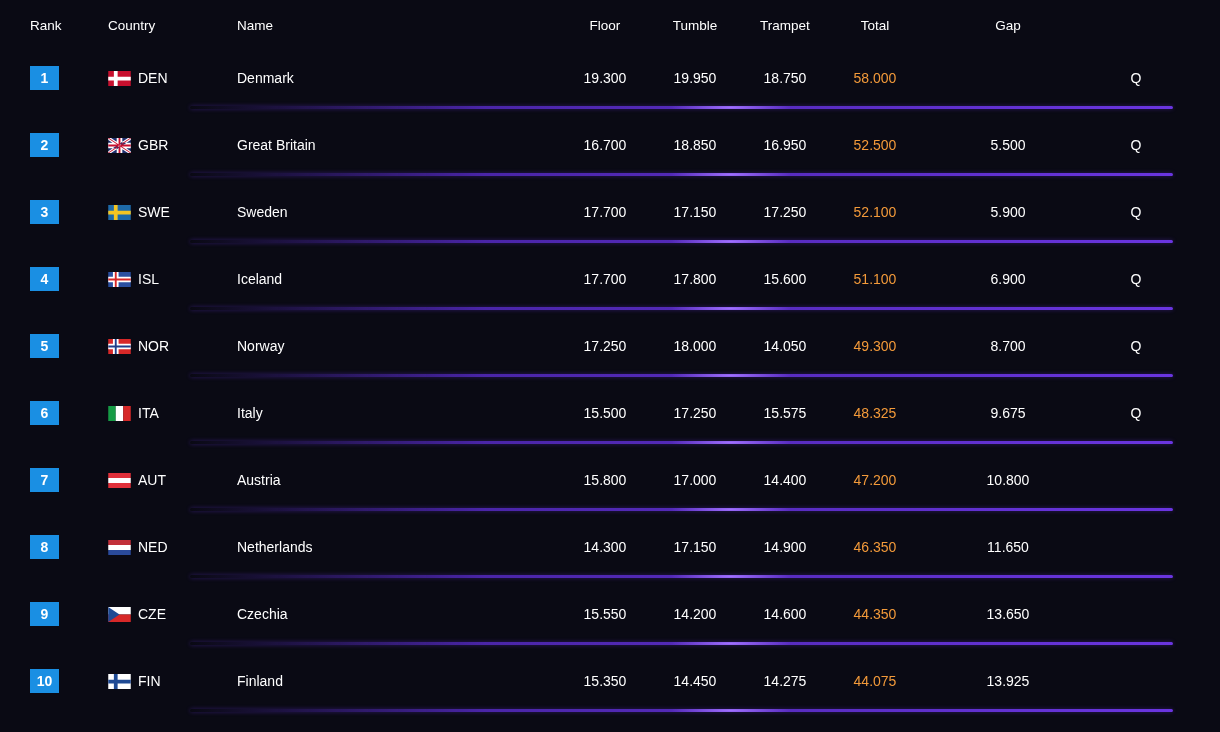 This screenshot has height=732, width=1220. I want to click on column-header: Tumble, so click(695, 25).